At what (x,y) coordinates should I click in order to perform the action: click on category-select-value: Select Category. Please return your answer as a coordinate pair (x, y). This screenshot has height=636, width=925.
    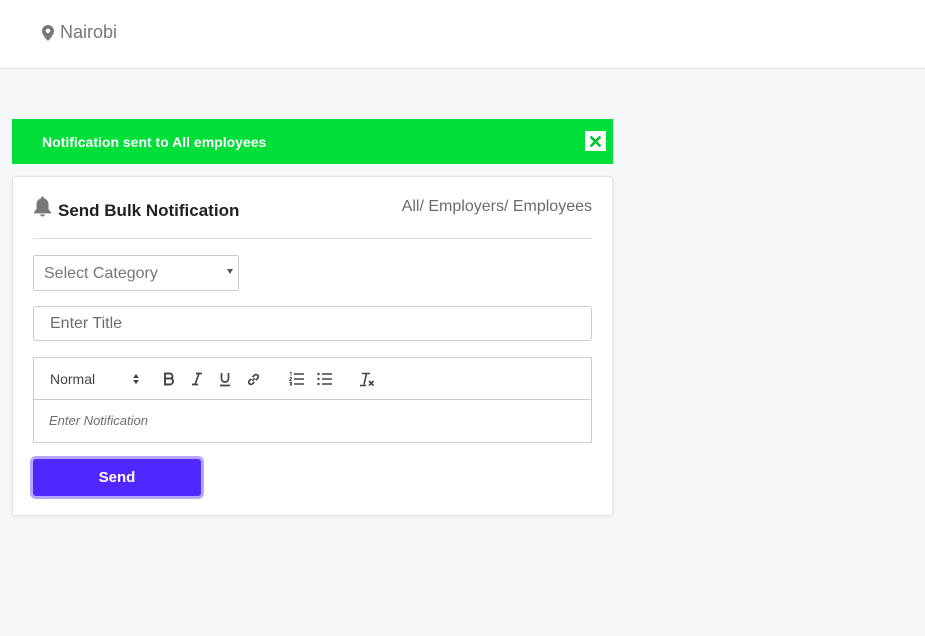
    Looking at the image, I should click on (101, 273).